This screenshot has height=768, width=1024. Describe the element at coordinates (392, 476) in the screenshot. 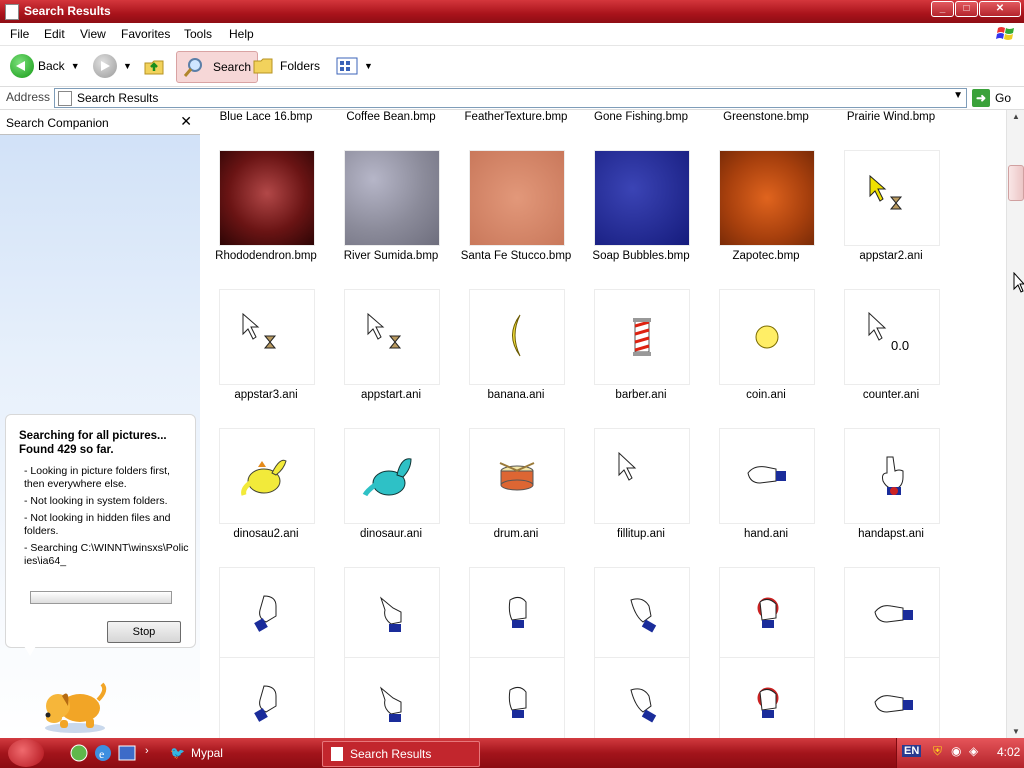

I see `dinosaur-thumbnail` at that location.